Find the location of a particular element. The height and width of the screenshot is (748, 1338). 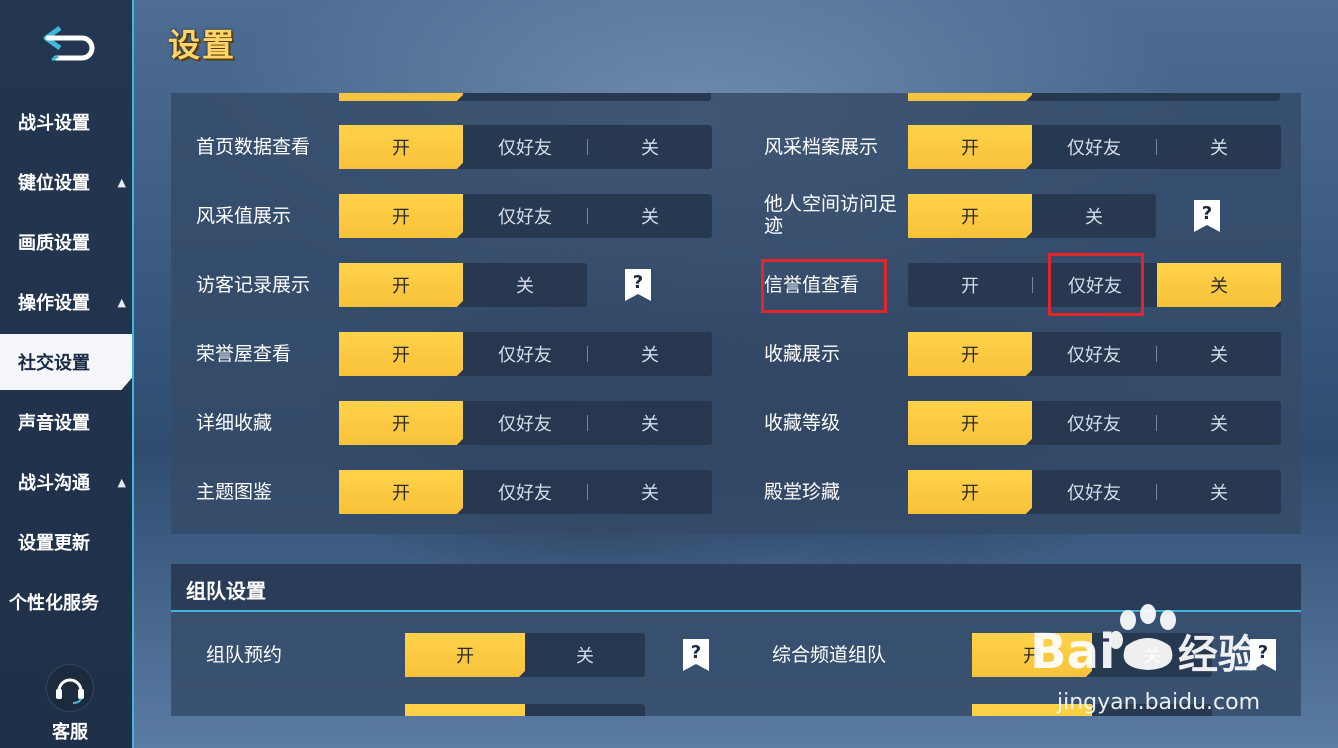

setting-label: 详细收藏 is located at coordinates (234, 423).